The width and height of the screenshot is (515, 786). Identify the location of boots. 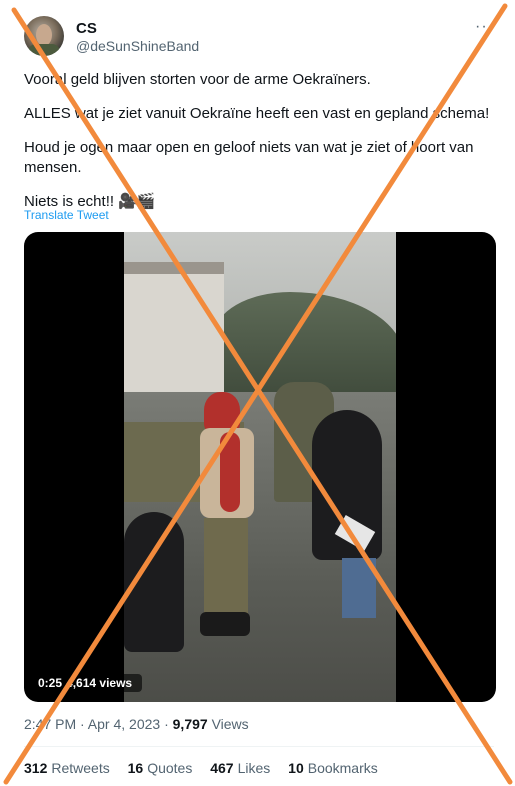
(225, 624).